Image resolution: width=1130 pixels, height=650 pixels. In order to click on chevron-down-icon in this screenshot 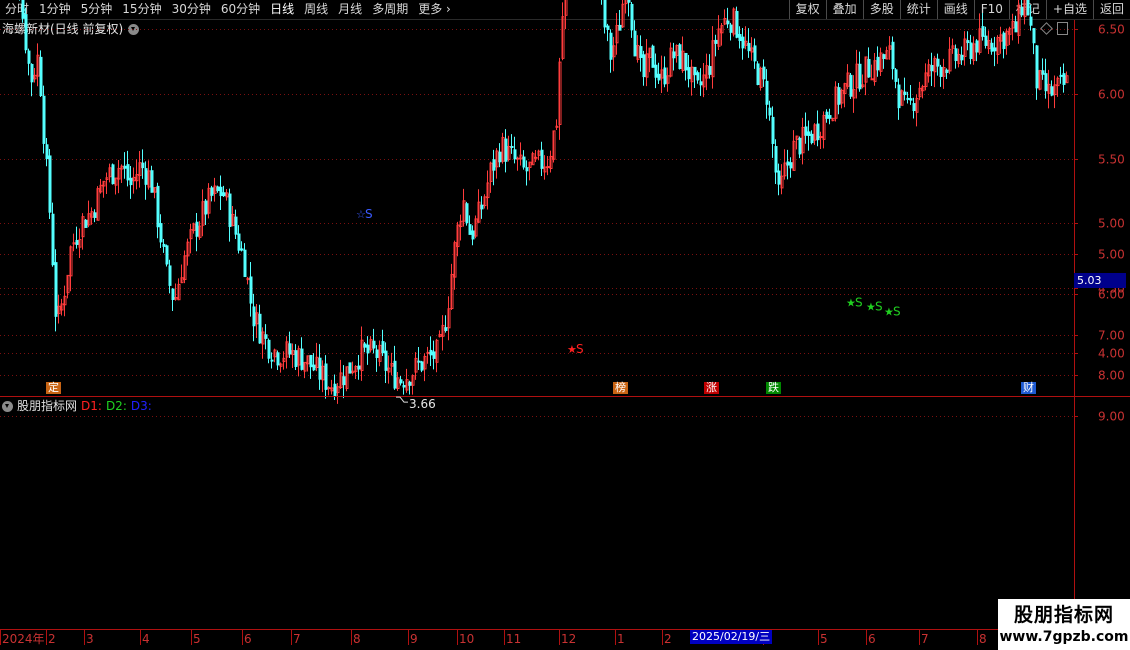, I will do `click(7, 406)`.